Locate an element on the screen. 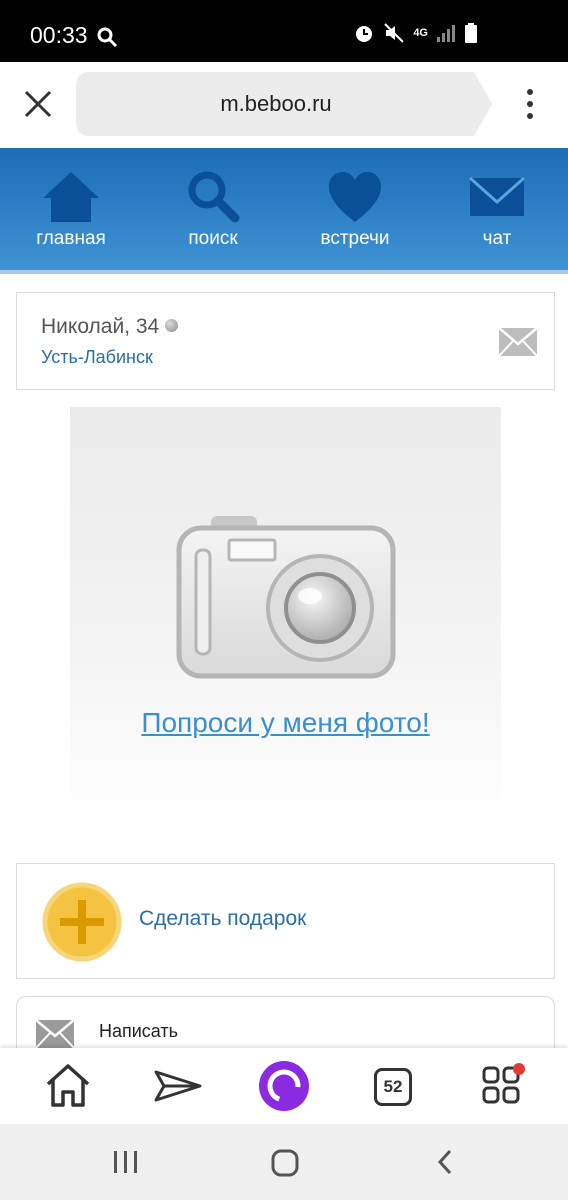 The image size is (568, 1200). battery-icon is located at coordinates (471, 33).